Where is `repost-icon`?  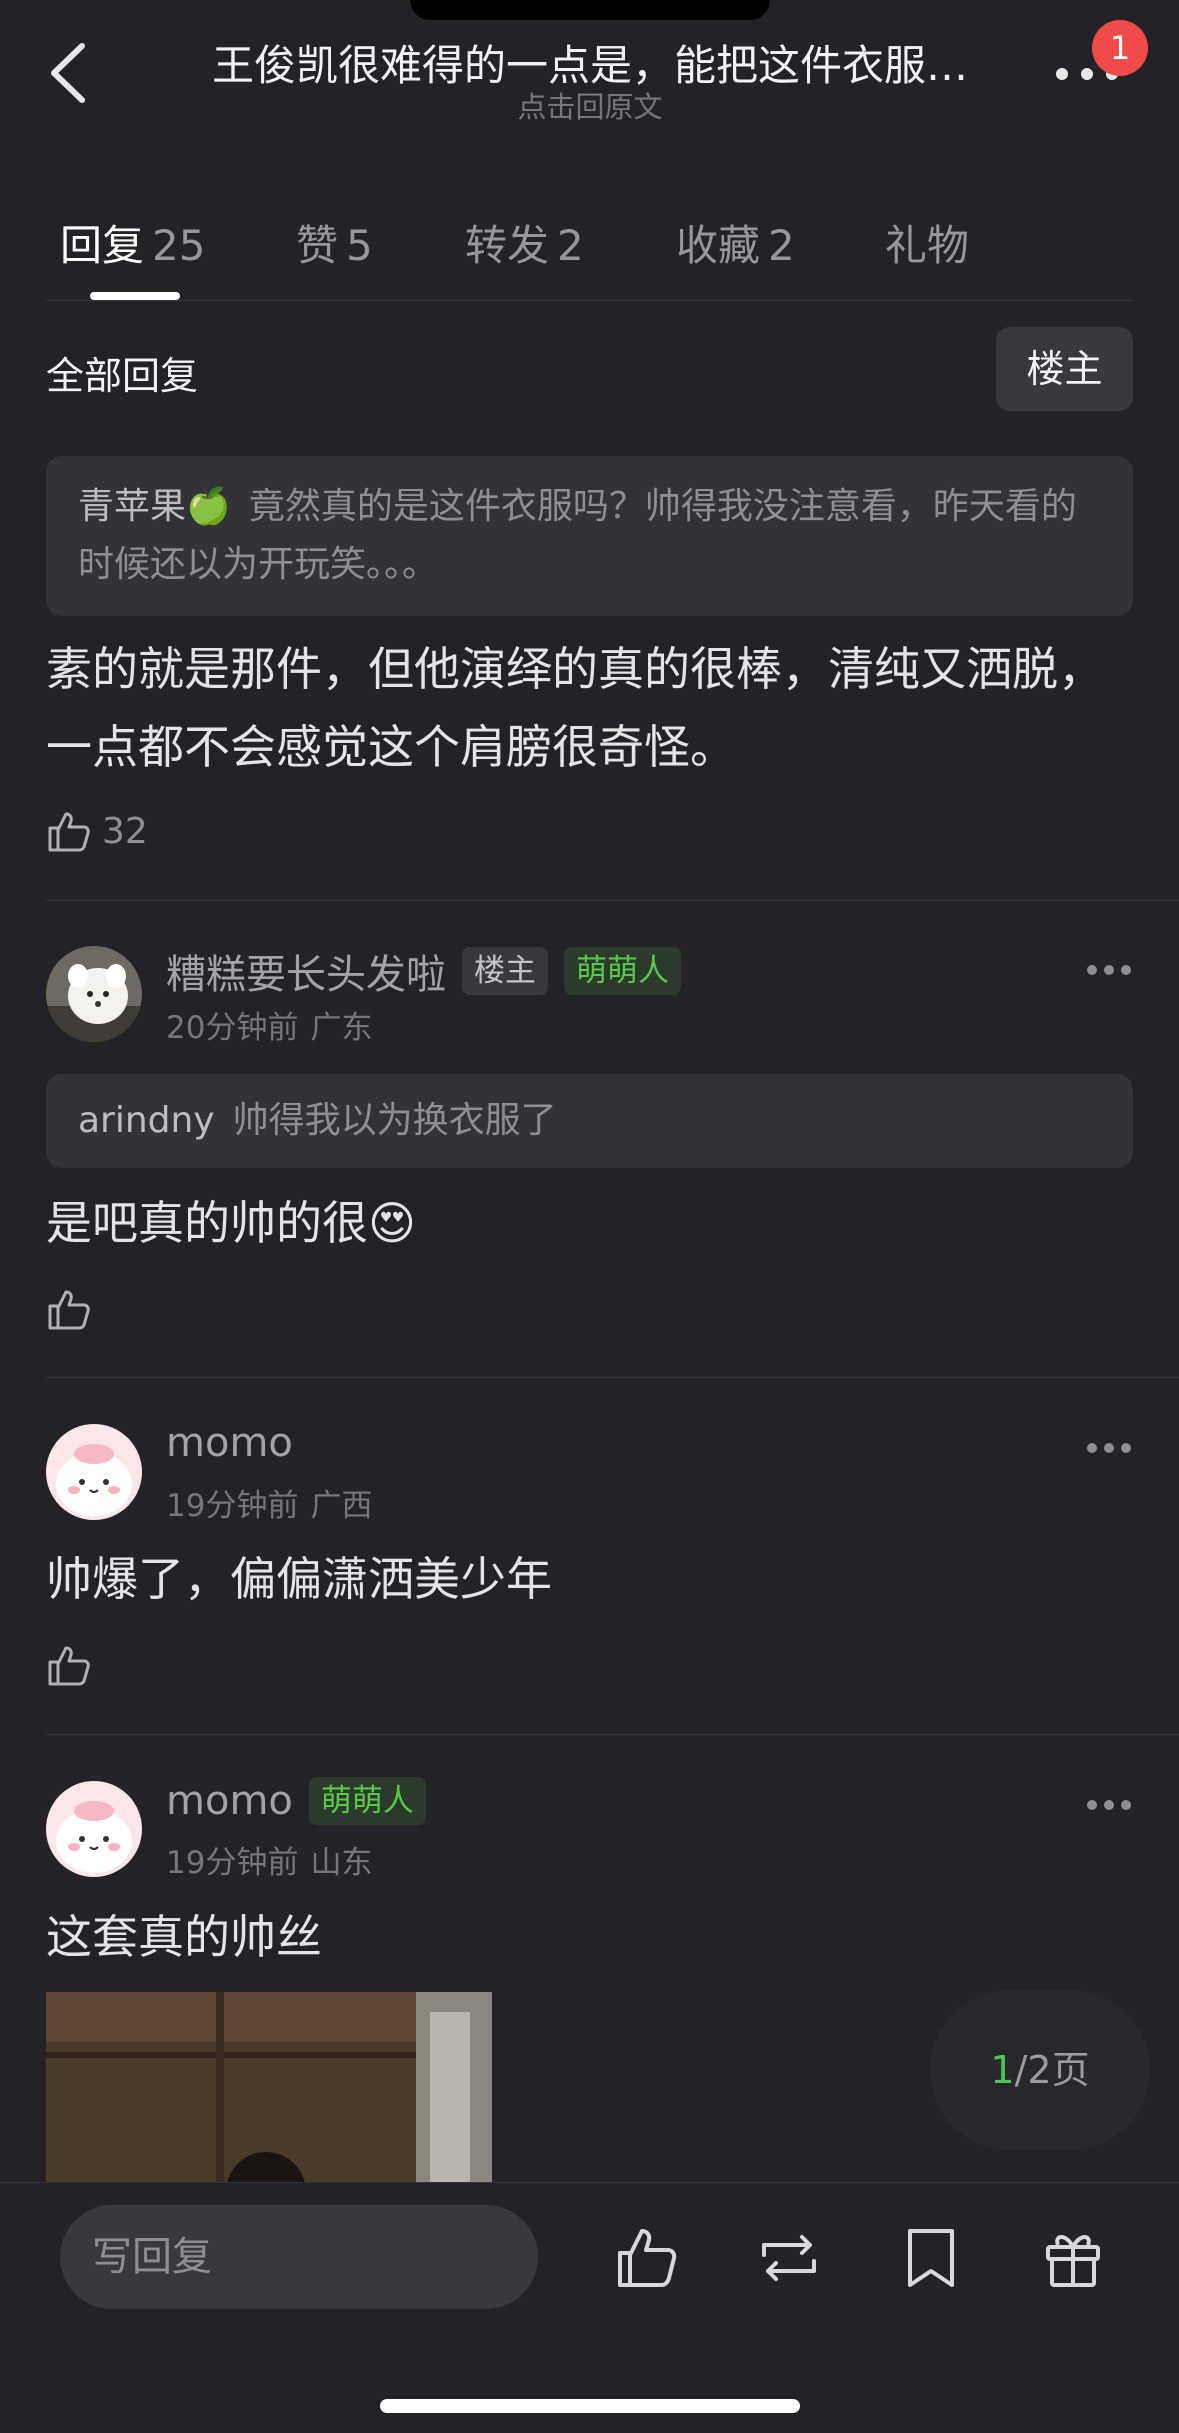
repost-icon is located at coordinates (789, 2258).